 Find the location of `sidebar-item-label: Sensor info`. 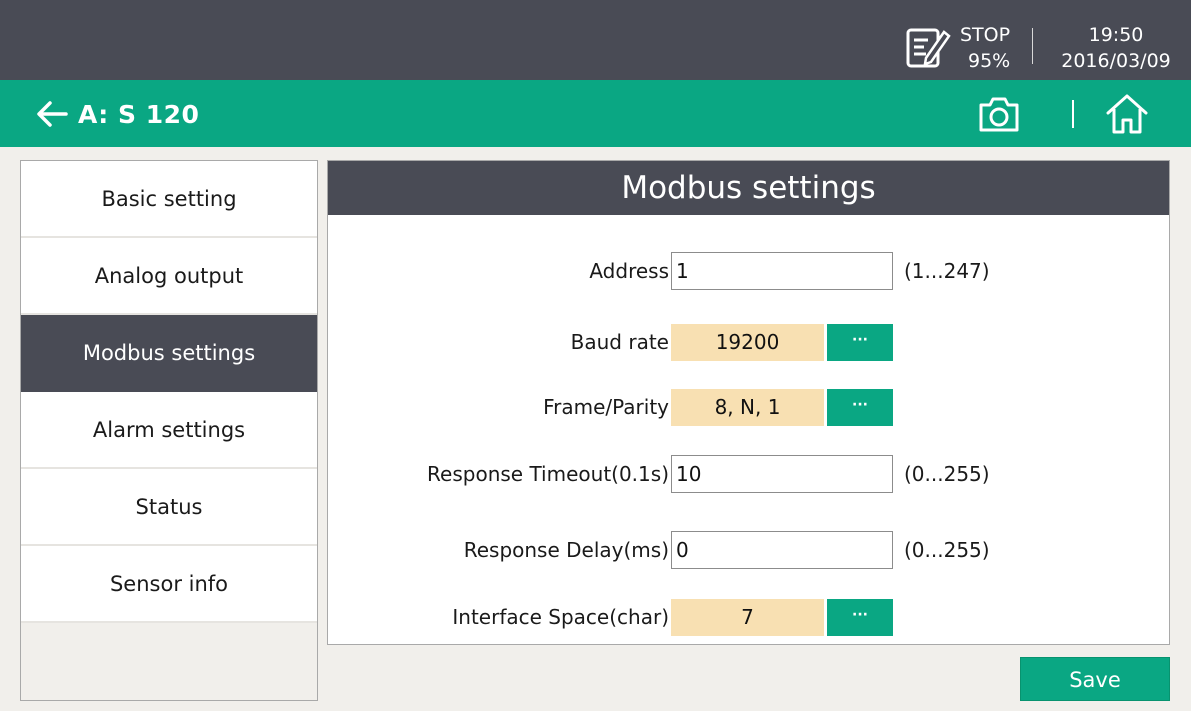

sidebar-item-label: Sensor info is located at coordinates (169, 583).